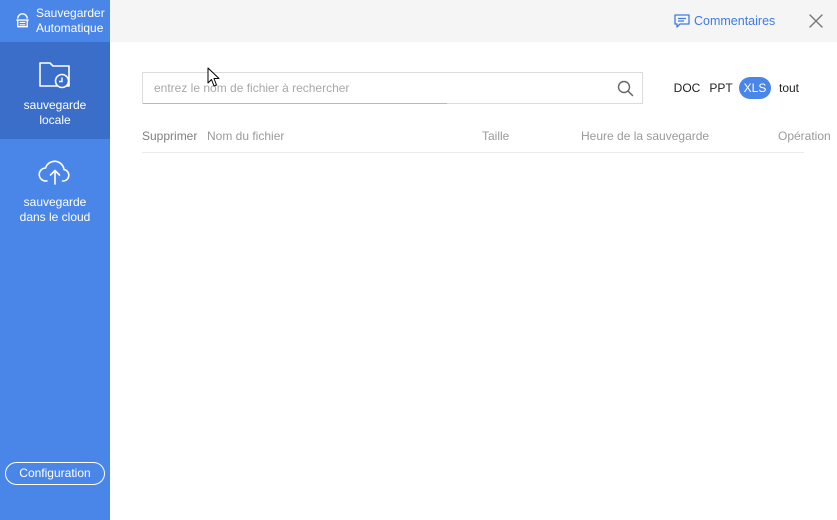  What do you see at coordinates (213, 77) in the screenshot?
I see `mouse-cursor-icon` at bounding box center [213, 77].